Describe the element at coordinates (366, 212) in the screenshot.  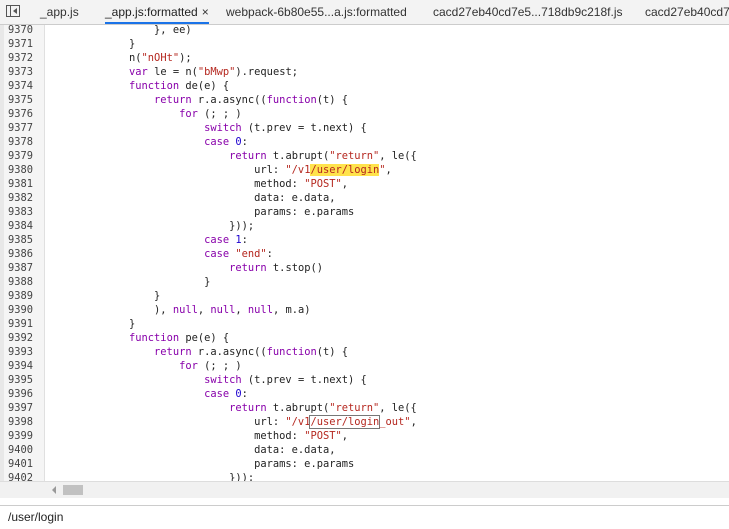
I see `code-line: 9383 params: e.params` at that location.